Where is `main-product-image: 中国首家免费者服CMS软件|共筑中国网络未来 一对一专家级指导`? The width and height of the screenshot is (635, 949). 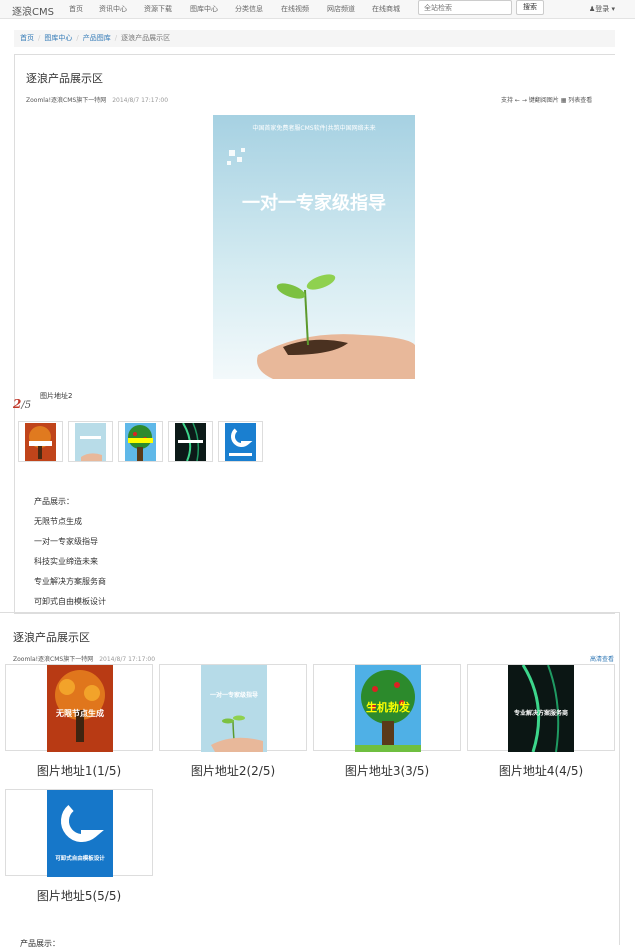 main-product-image: 中国首家免费者服CMS软件|共筑中国网络未来 一对一专家级指导 is located at coordinates (314, 247).